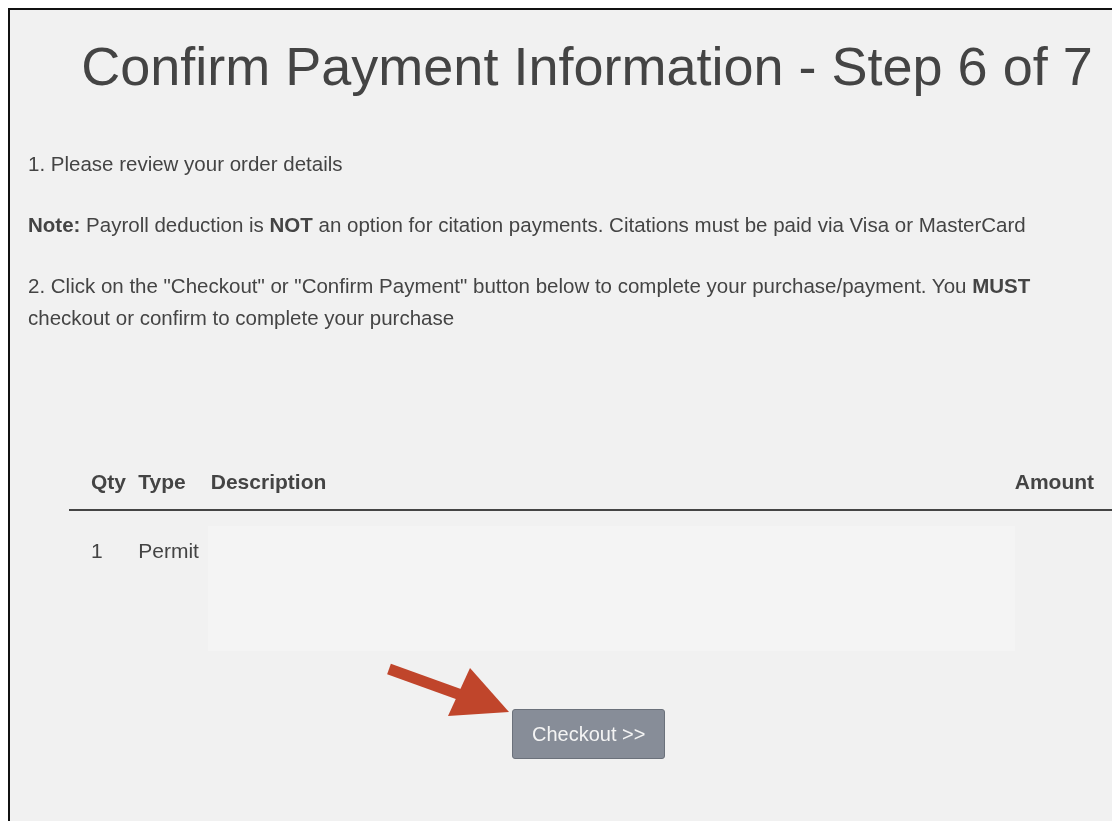  I want to click on column-header: Description, so click(268, 481).